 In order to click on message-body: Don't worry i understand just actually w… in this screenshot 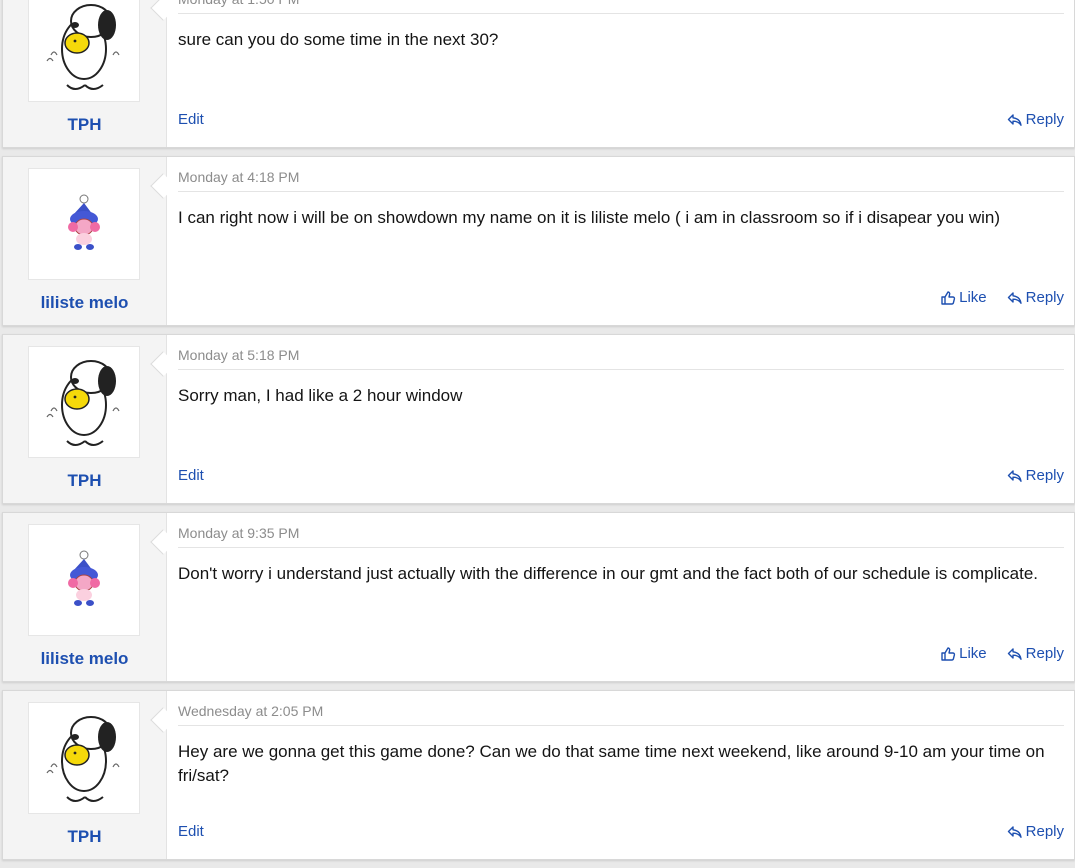, I will do `click(608, 573)`.